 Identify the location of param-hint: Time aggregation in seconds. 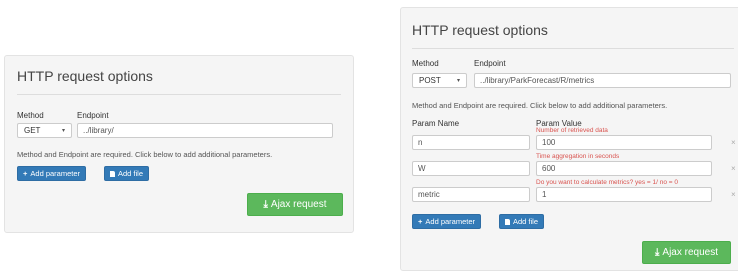
(578, 156).